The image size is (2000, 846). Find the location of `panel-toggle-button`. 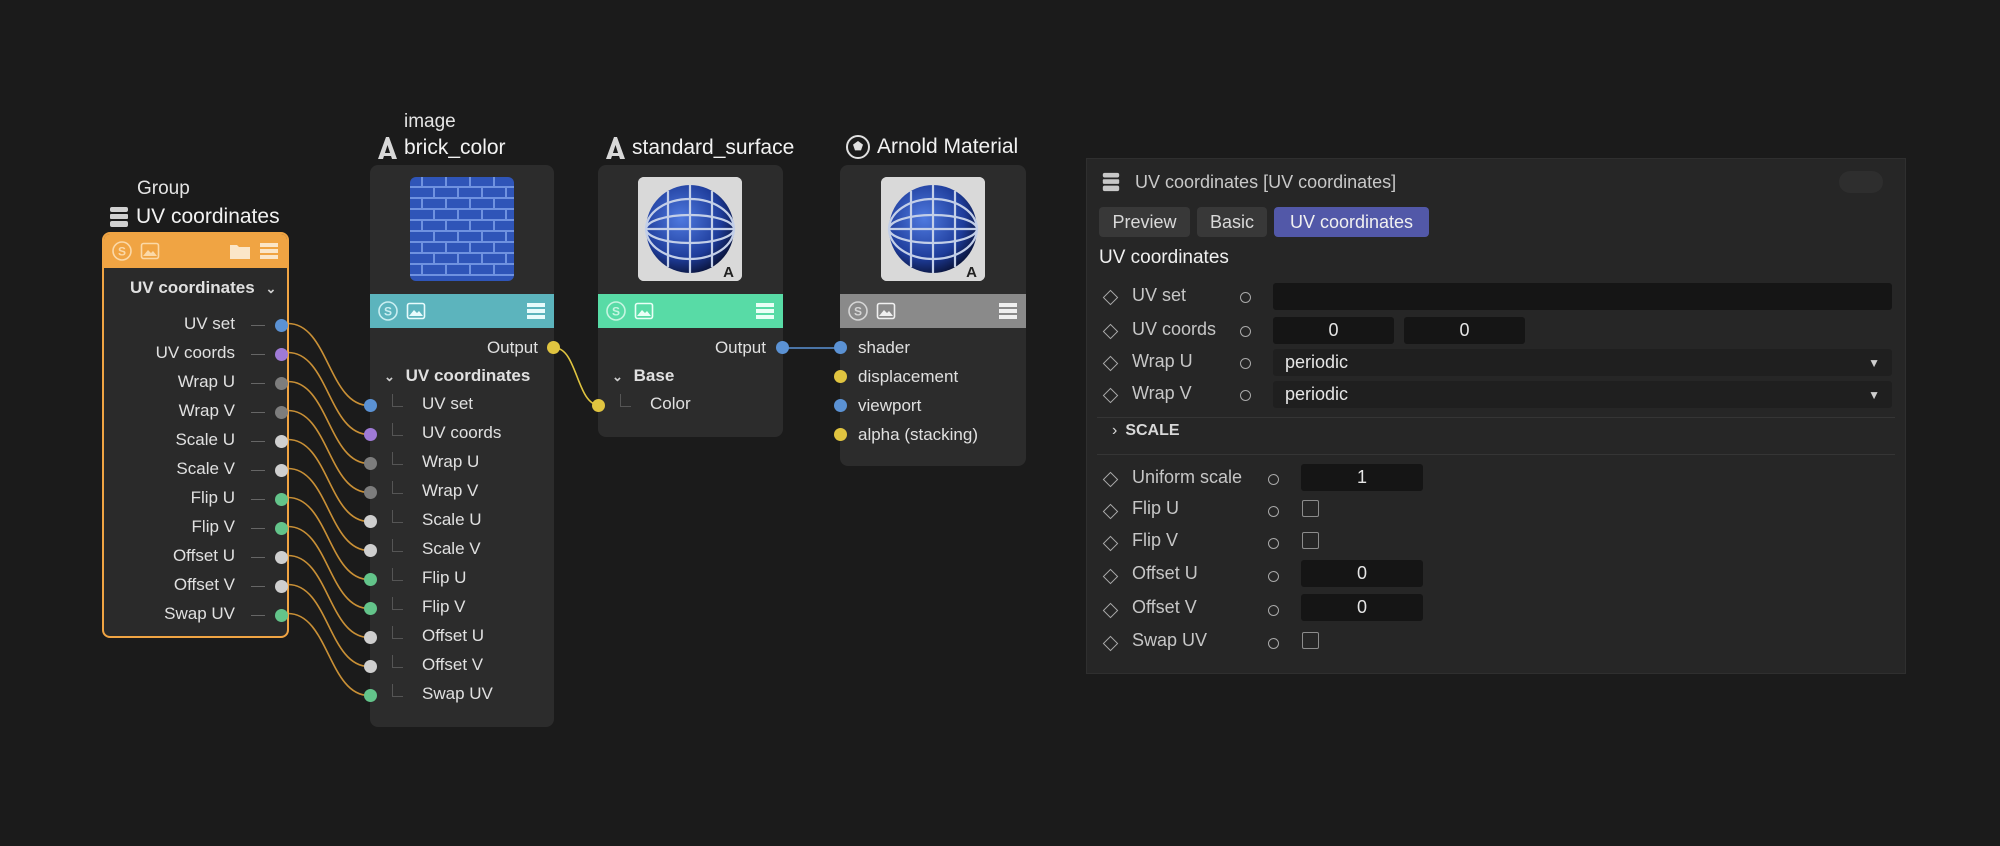

panel-toggle-button is located at coordinates (1861, 182).